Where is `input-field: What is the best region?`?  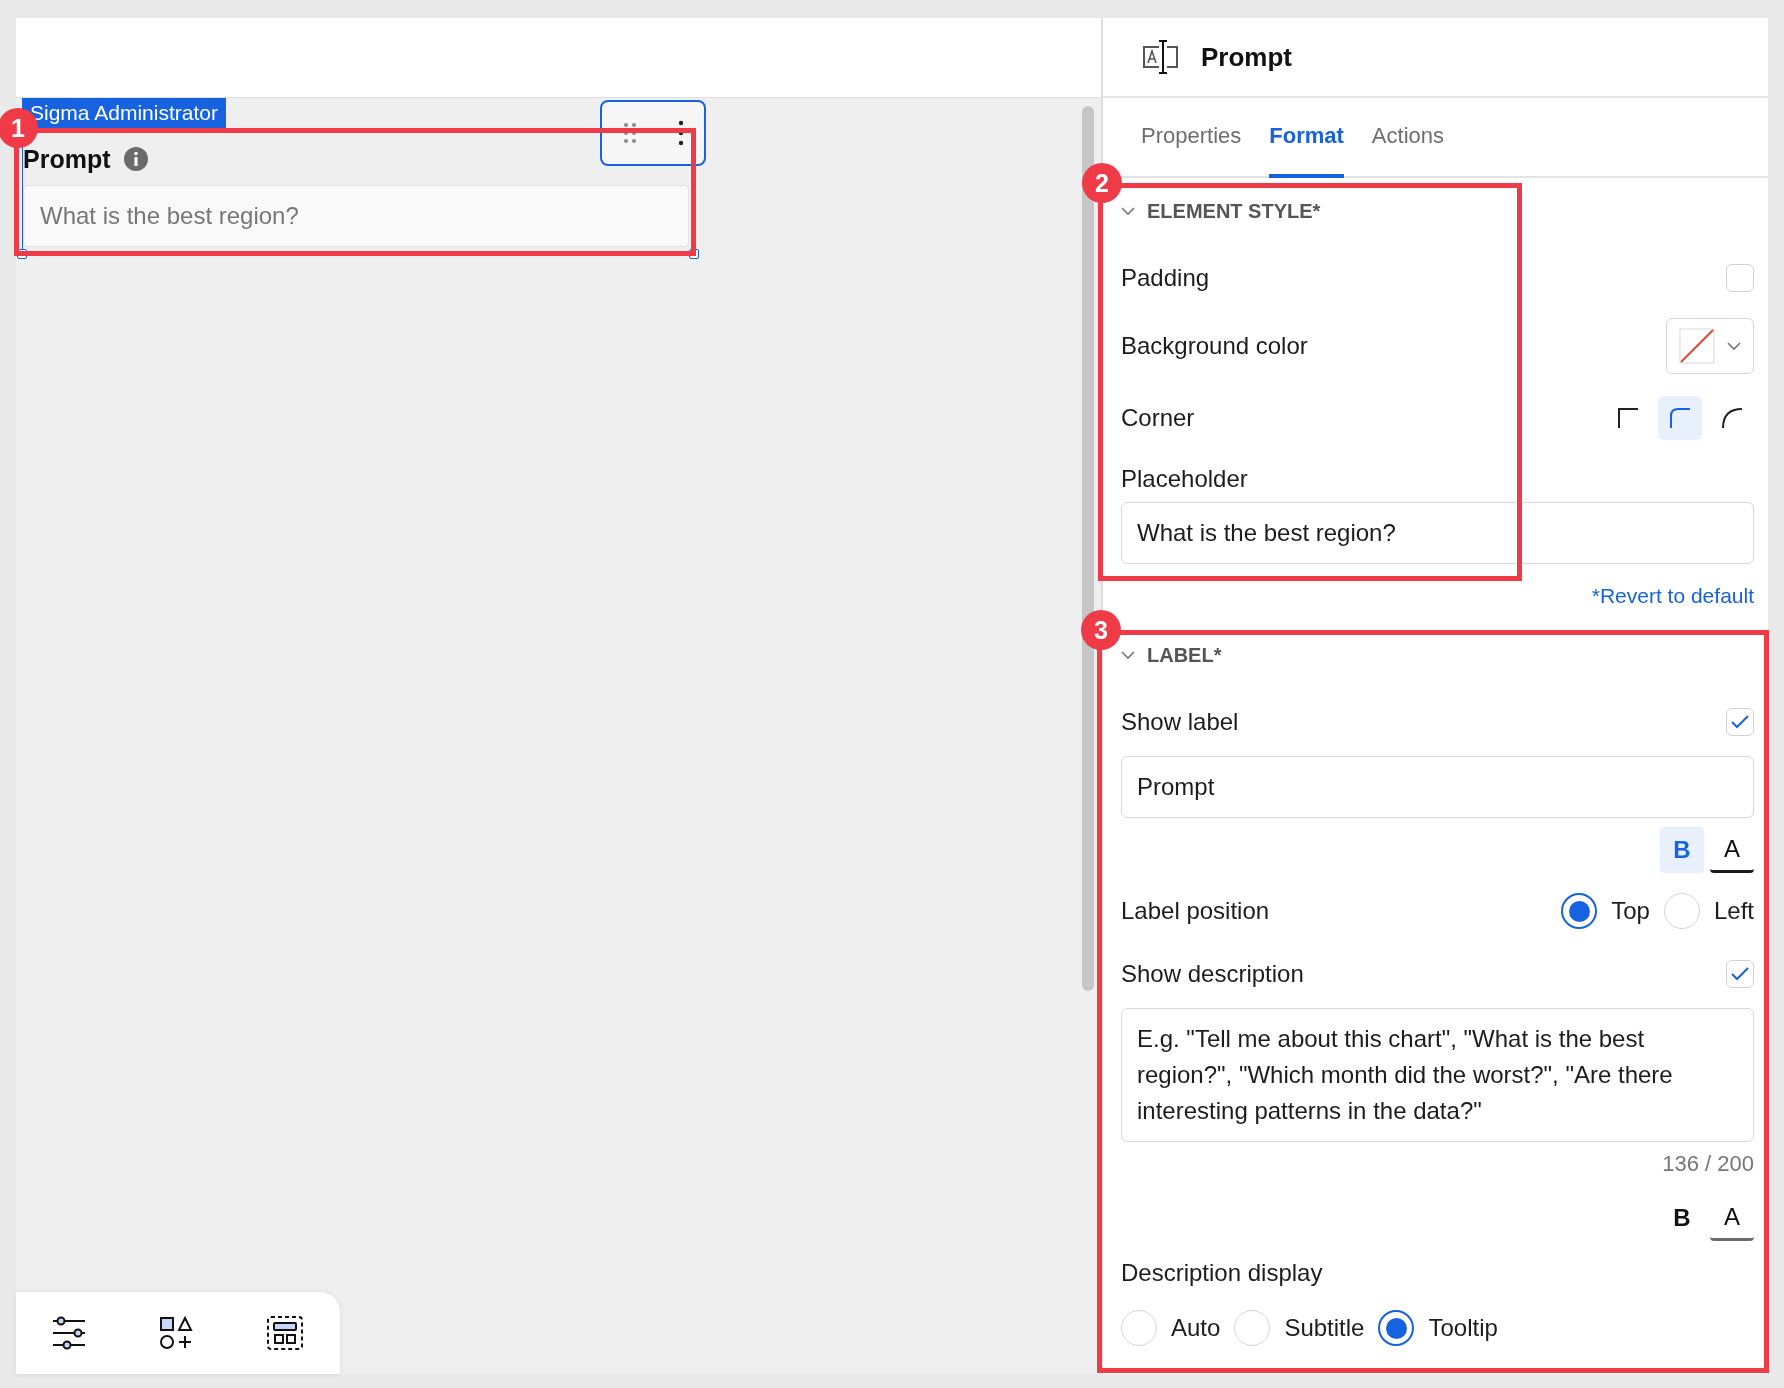 input-field: What is the best region? is located at coordinates (1437, 533).